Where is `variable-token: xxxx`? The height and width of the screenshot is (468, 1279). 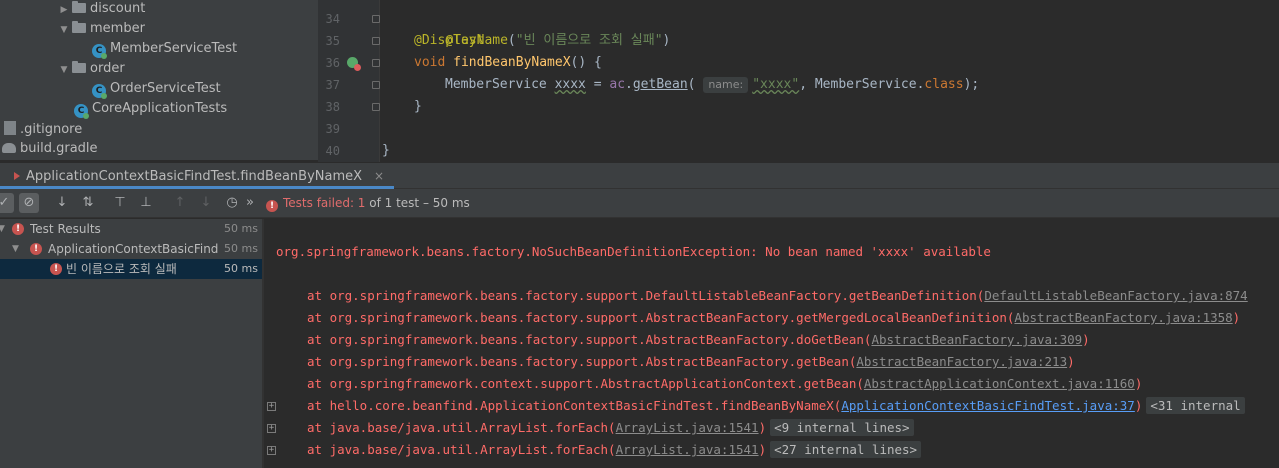
variable-token: xxxx is located at coordinates (570, 84).